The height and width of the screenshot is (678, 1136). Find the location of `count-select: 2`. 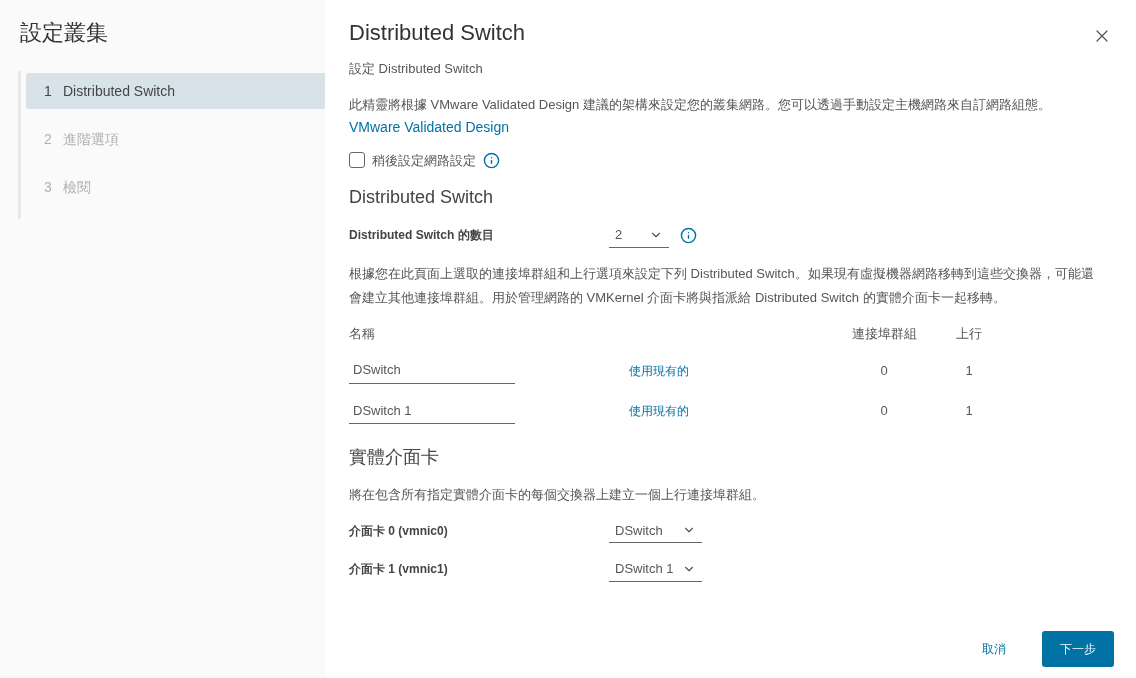

count-select: 2 is located at coordinates (639, 235).